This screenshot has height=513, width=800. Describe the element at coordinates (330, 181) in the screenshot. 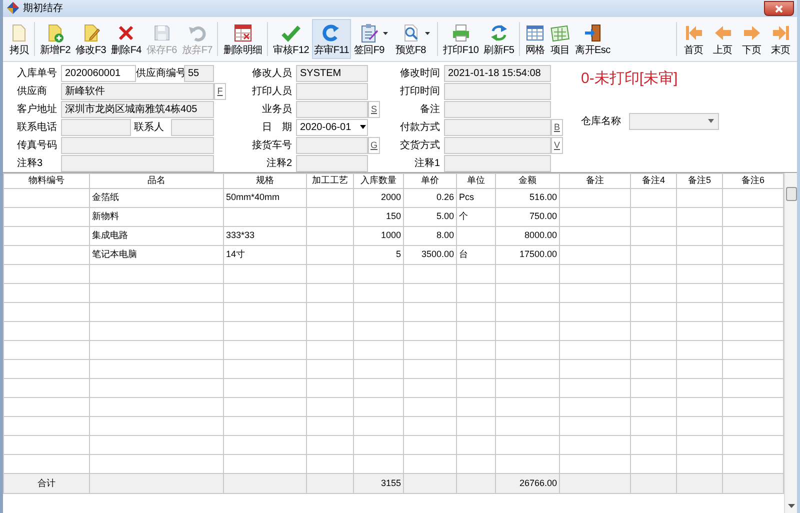

I see `column-header: 加工工艺` at that location.